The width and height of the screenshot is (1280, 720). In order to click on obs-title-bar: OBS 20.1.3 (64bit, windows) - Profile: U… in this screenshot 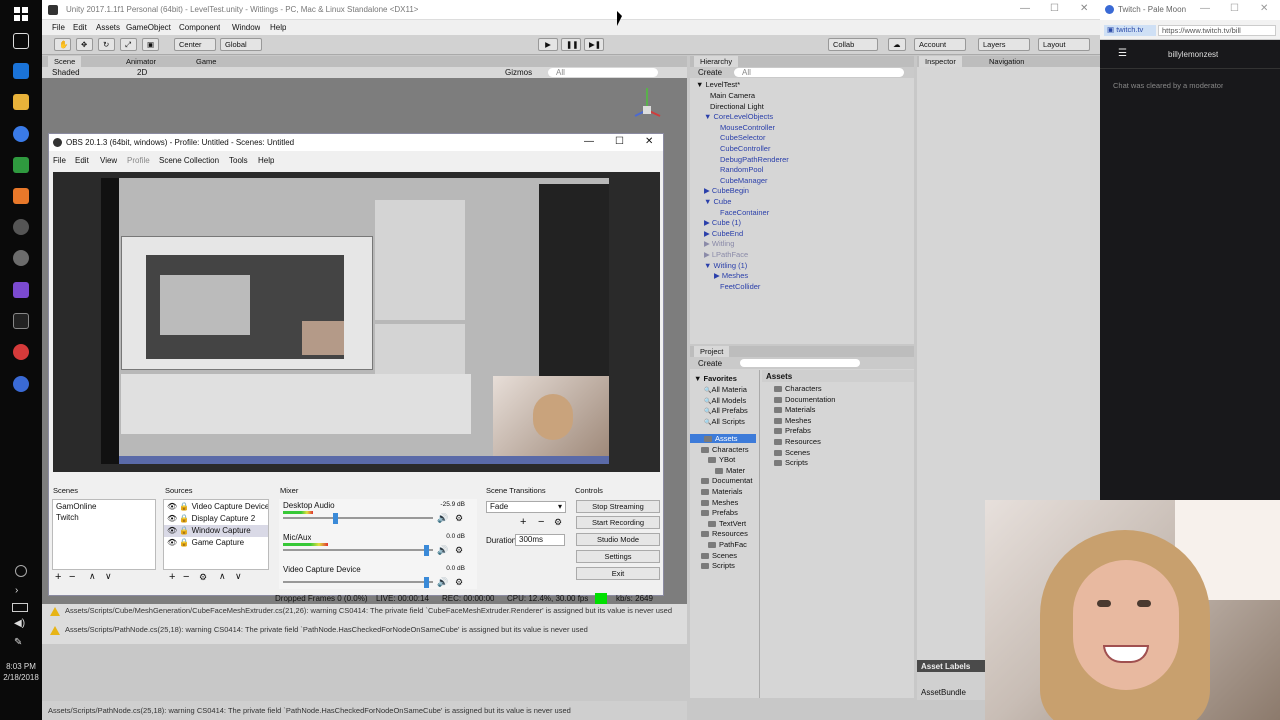, I will do `click(356, 142)`.